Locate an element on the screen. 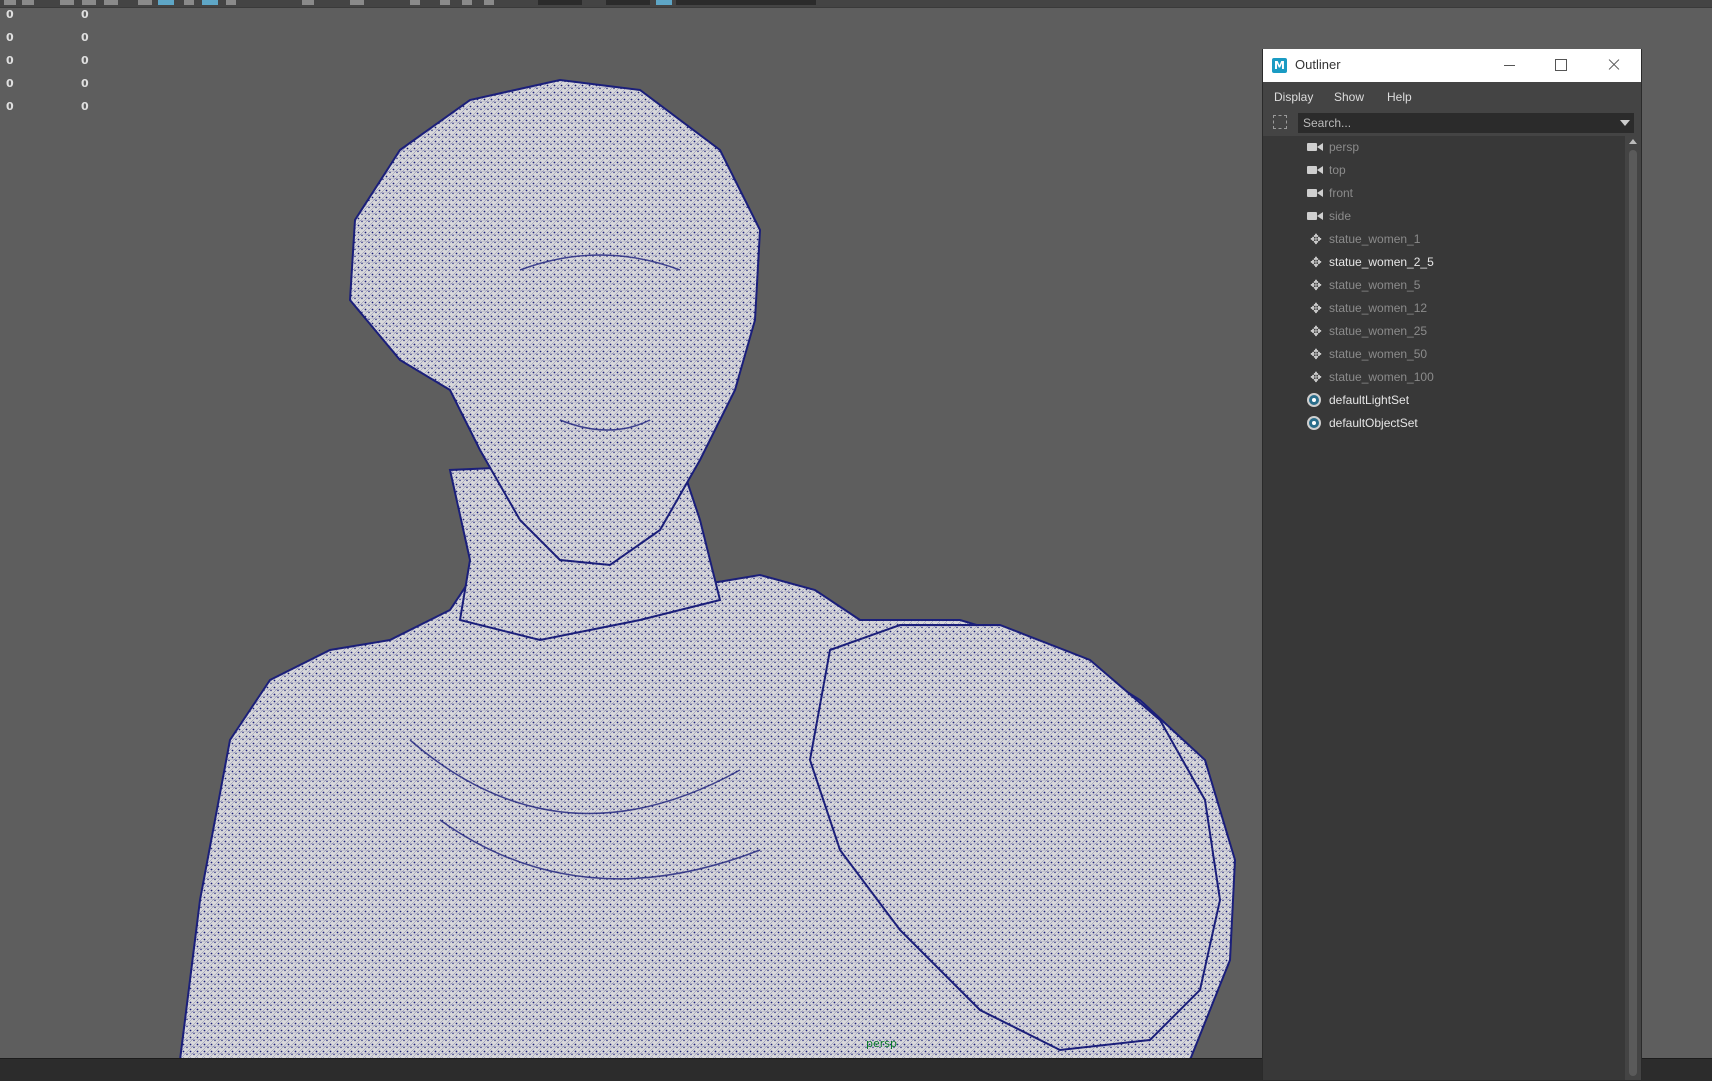 This screenshot has height=1081, width=1712. camera-name-label: persp is located at coordinates (881, 1043).